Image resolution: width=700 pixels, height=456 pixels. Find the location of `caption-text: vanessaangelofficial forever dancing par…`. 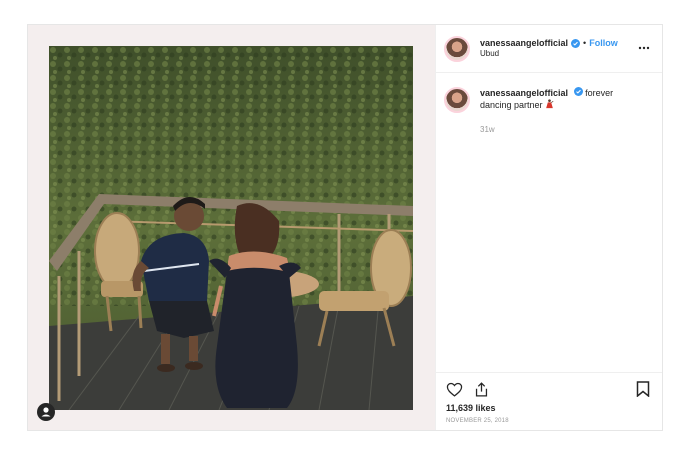

caption-text: vanessaangelofficial forever dancing par… is located at coordinates (555, 100).